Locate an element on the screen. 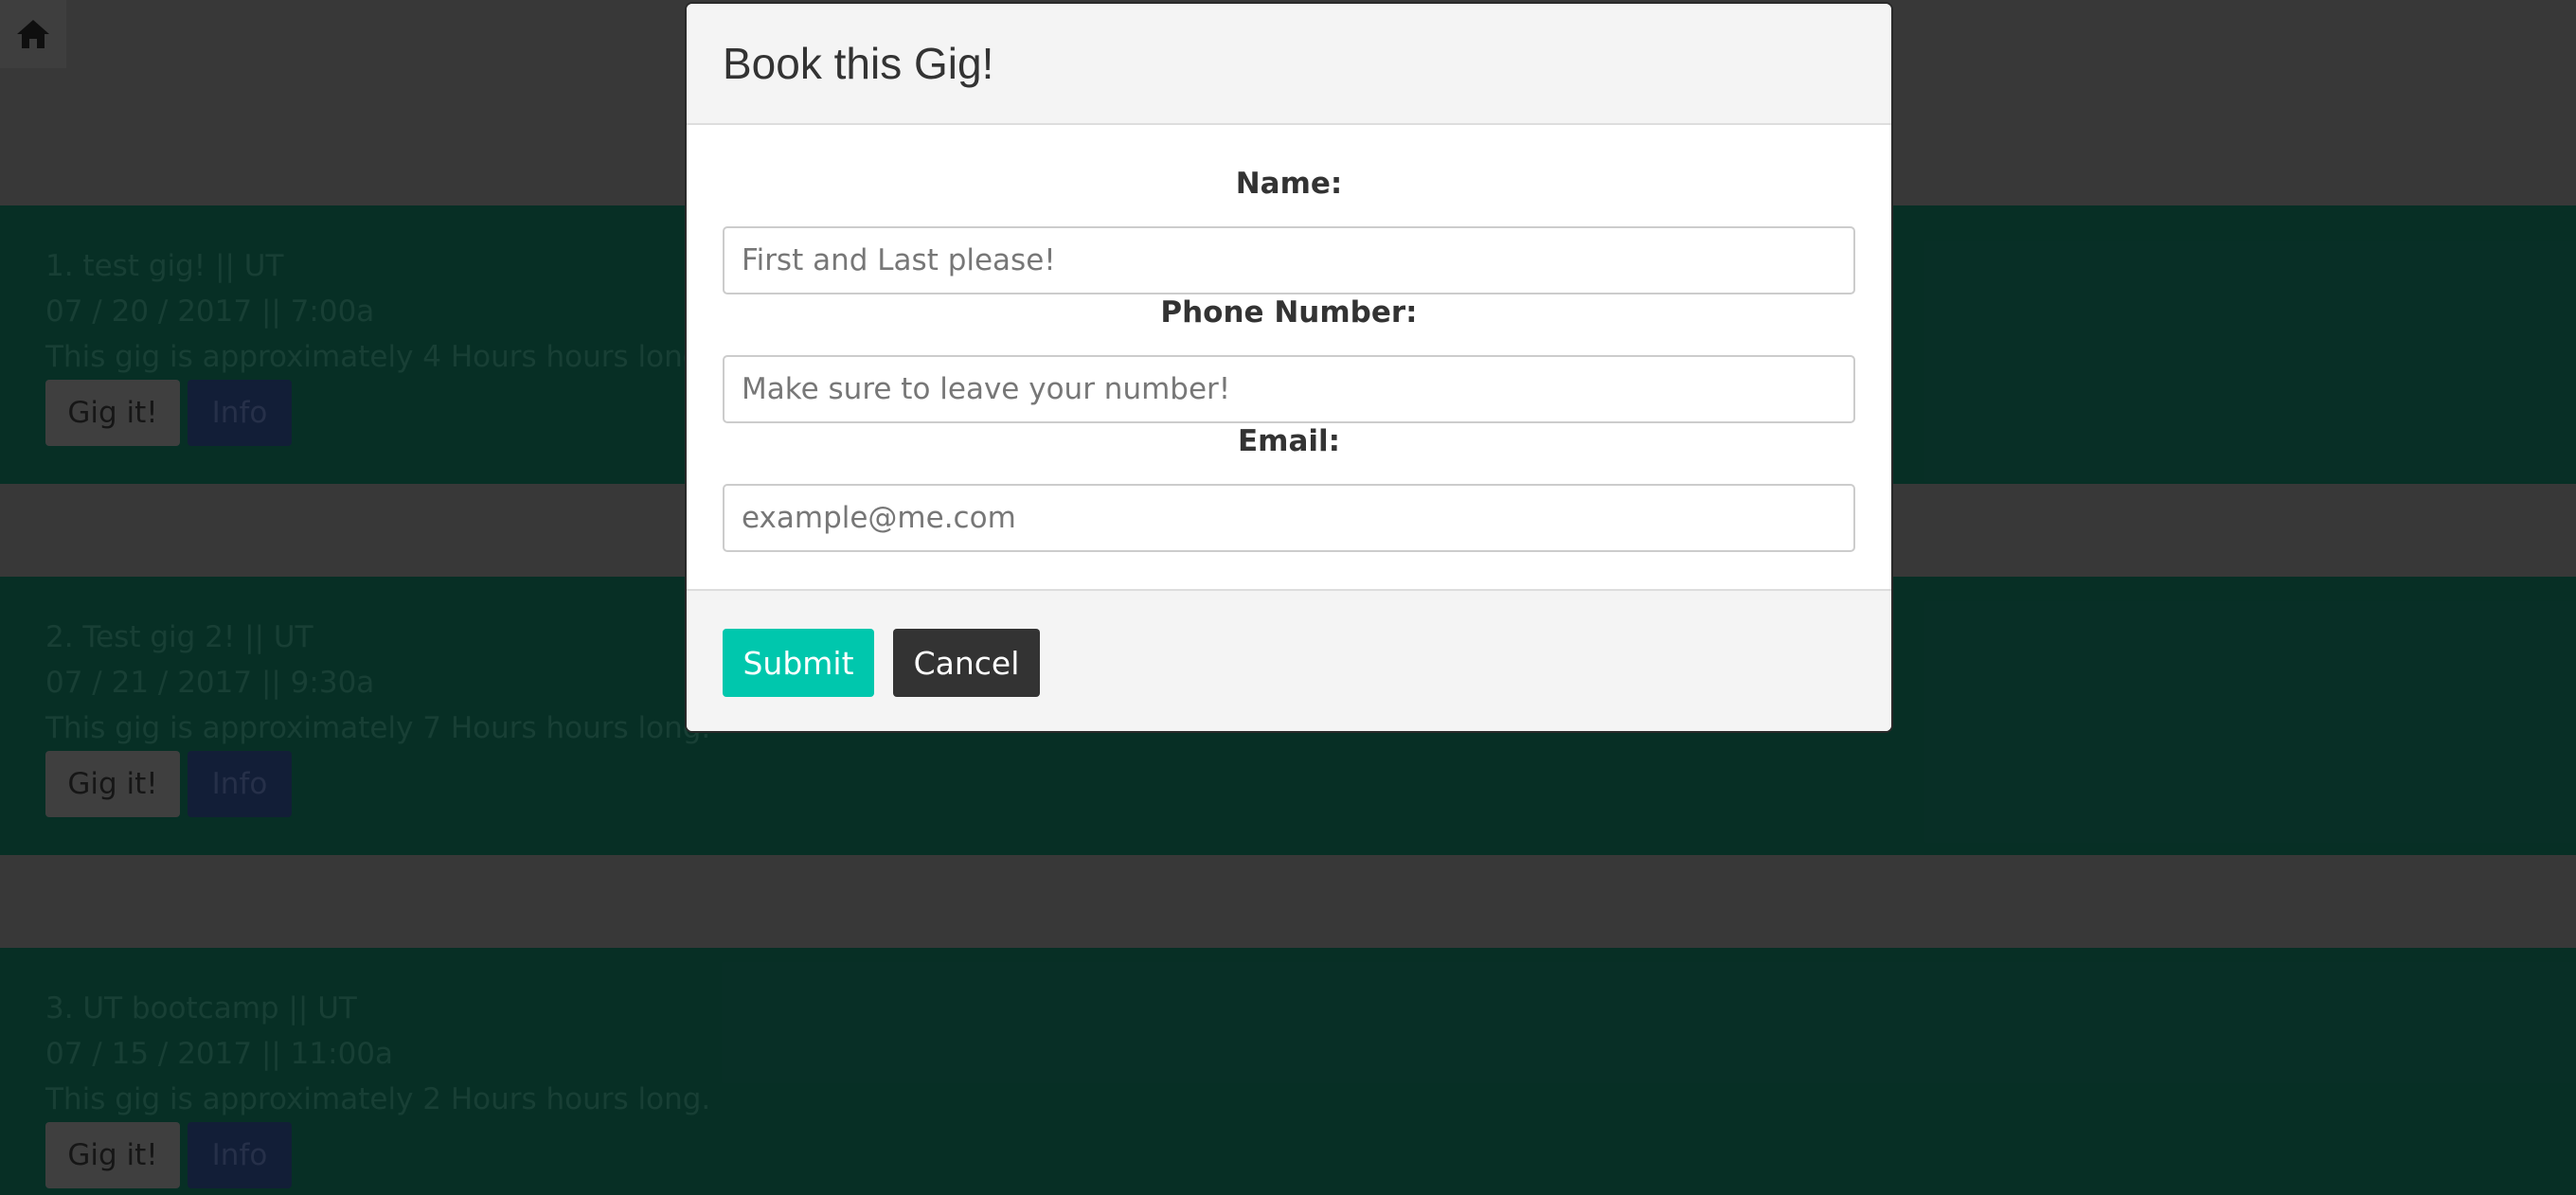 The height and width of the screenshot is (1195, 2576). modal-header: Book this Gig! is located at coordinates (1289, 64).